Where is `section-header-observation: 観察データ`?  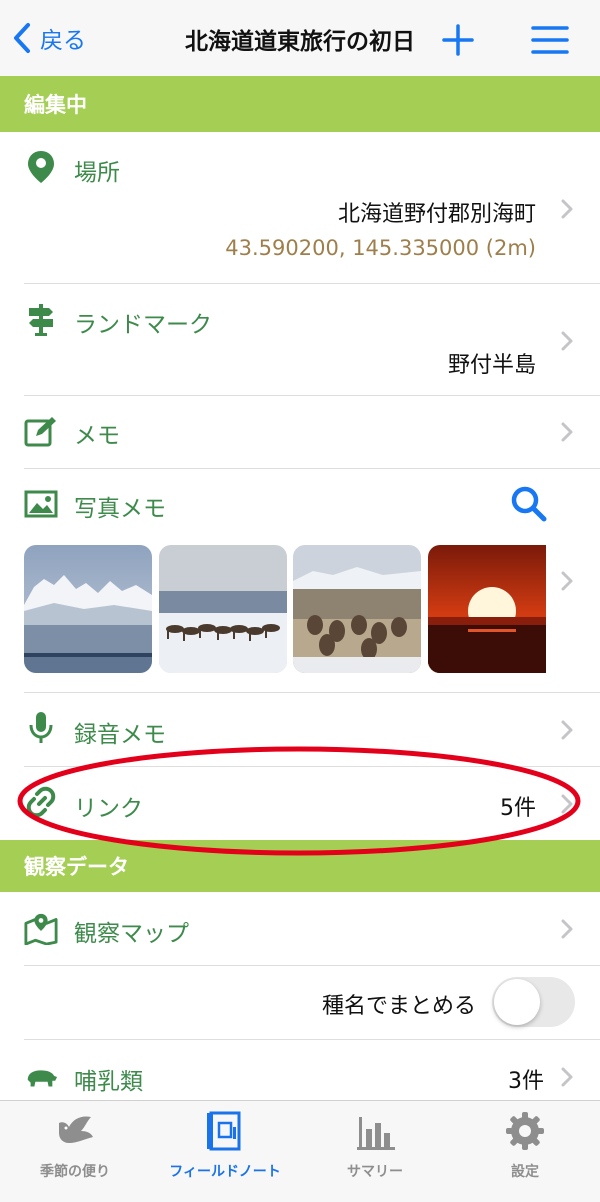 section-header-observation: 観察データ is located at coordinates (300, 866).